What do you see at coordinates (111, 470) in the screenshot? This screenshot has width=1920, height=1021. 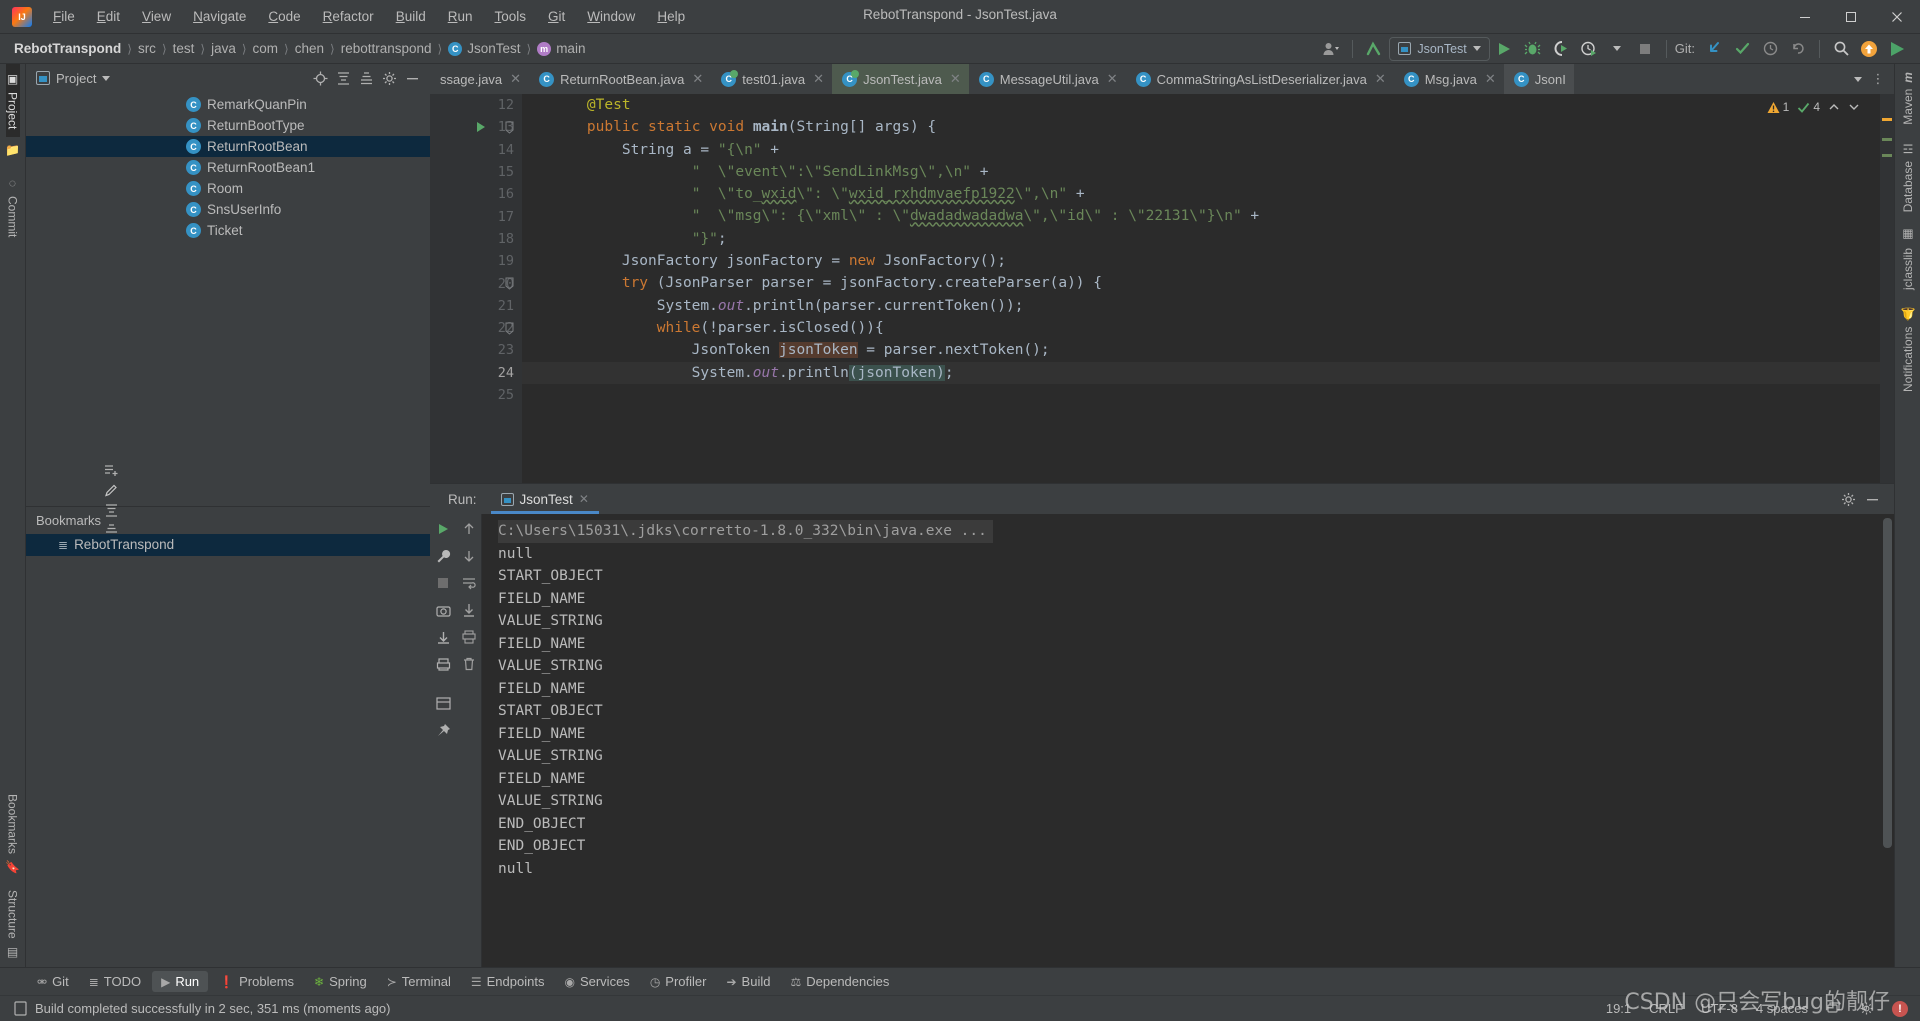 I see `add-bookmark-icon` at bounding box center [111, 470].